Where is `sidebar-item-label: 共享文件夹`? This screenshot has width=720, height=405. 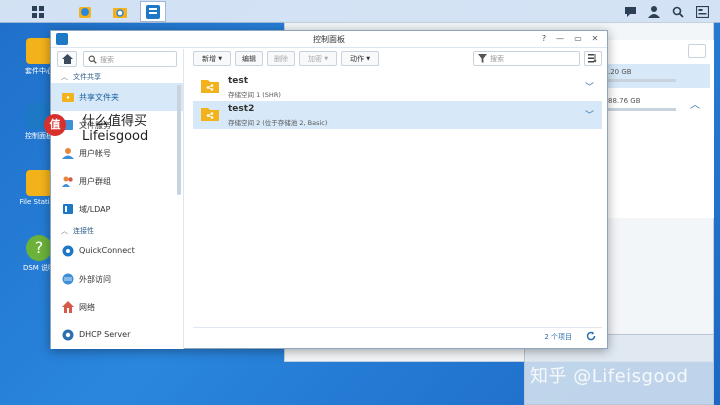
sidebar-item-label: 共享文件夹 is located at coordinates (99, 97).